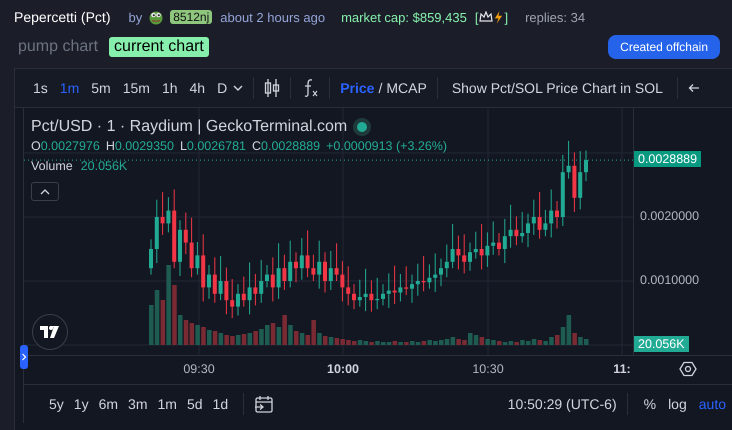 This screenshot has height=430, width=732. What do you see at coordinates (191, 17) in the screenshot?
I see `creator-badge: 8512nj` at bounding box center [191, 17].